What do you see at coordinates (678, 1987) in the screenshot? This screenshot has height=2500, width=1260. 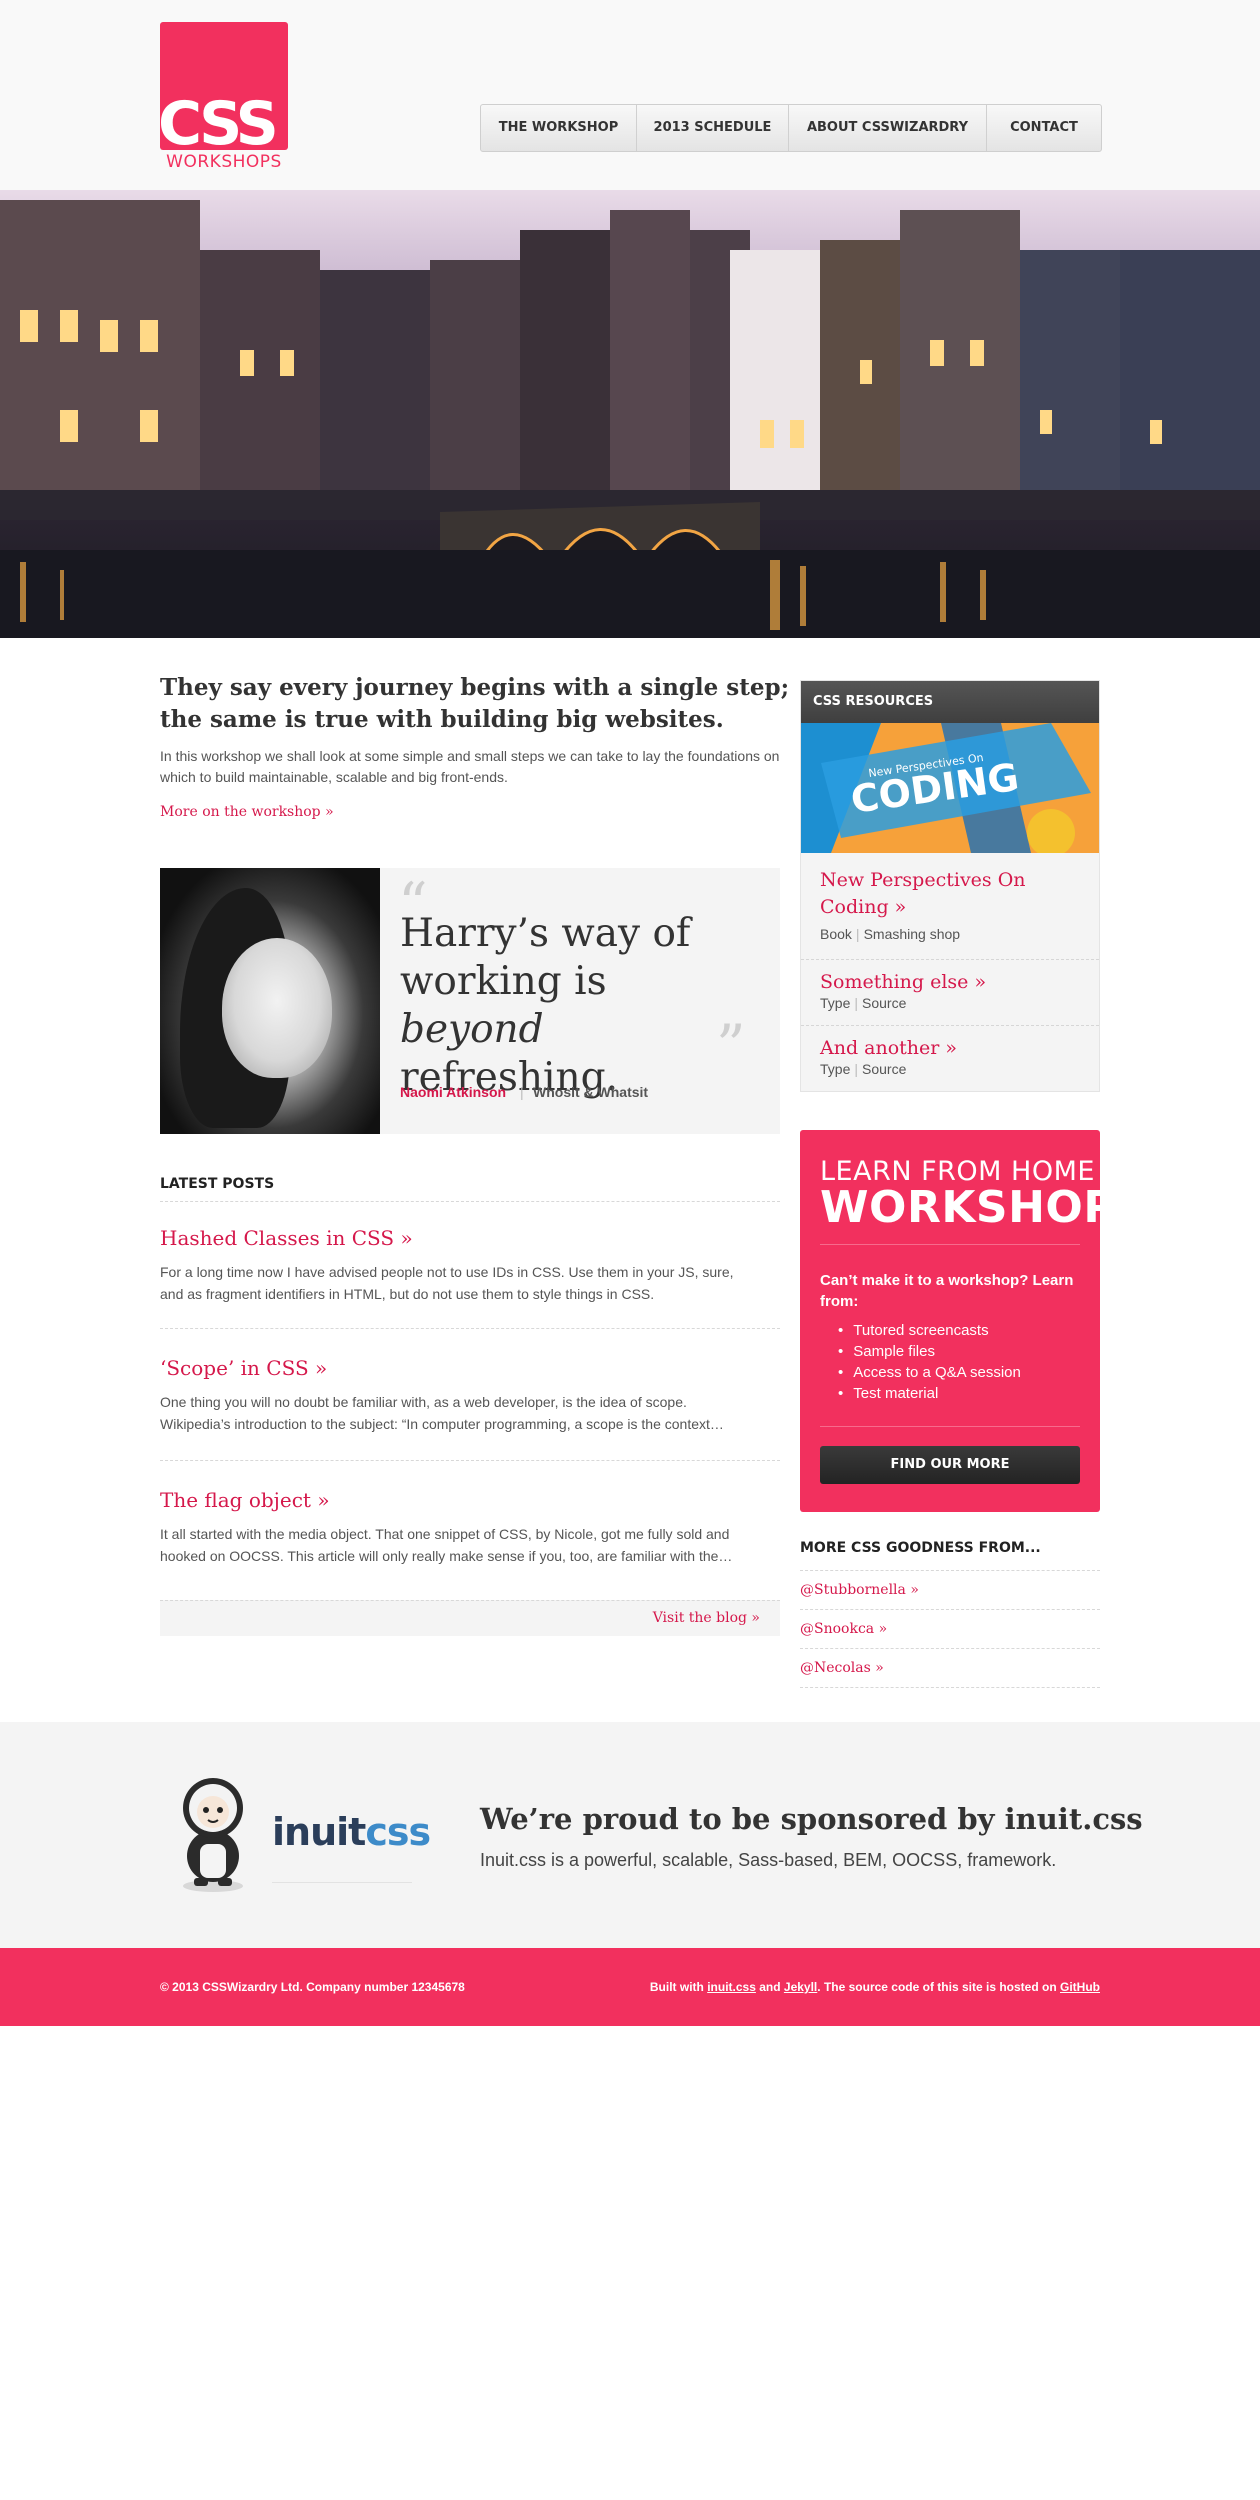 I see `footer-built-with: Built with` at bounding box center [678, 1987].